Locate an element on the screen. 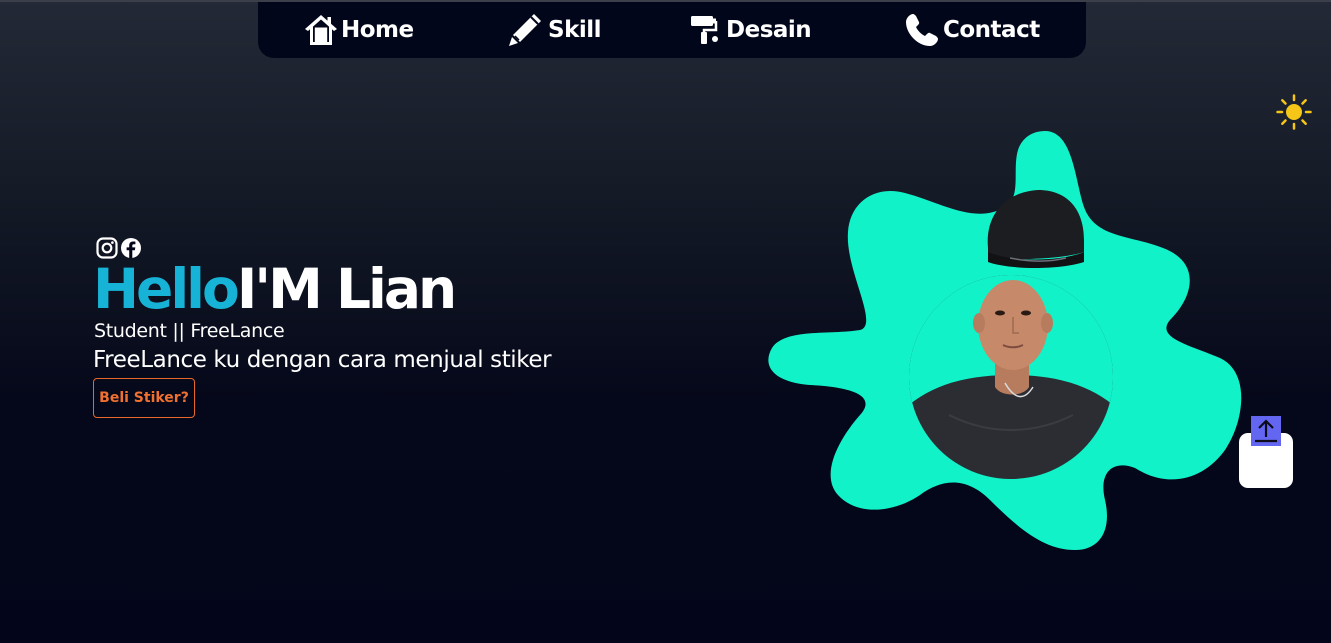  nav-desain-label: Desain is located at coordinates (769, 30).